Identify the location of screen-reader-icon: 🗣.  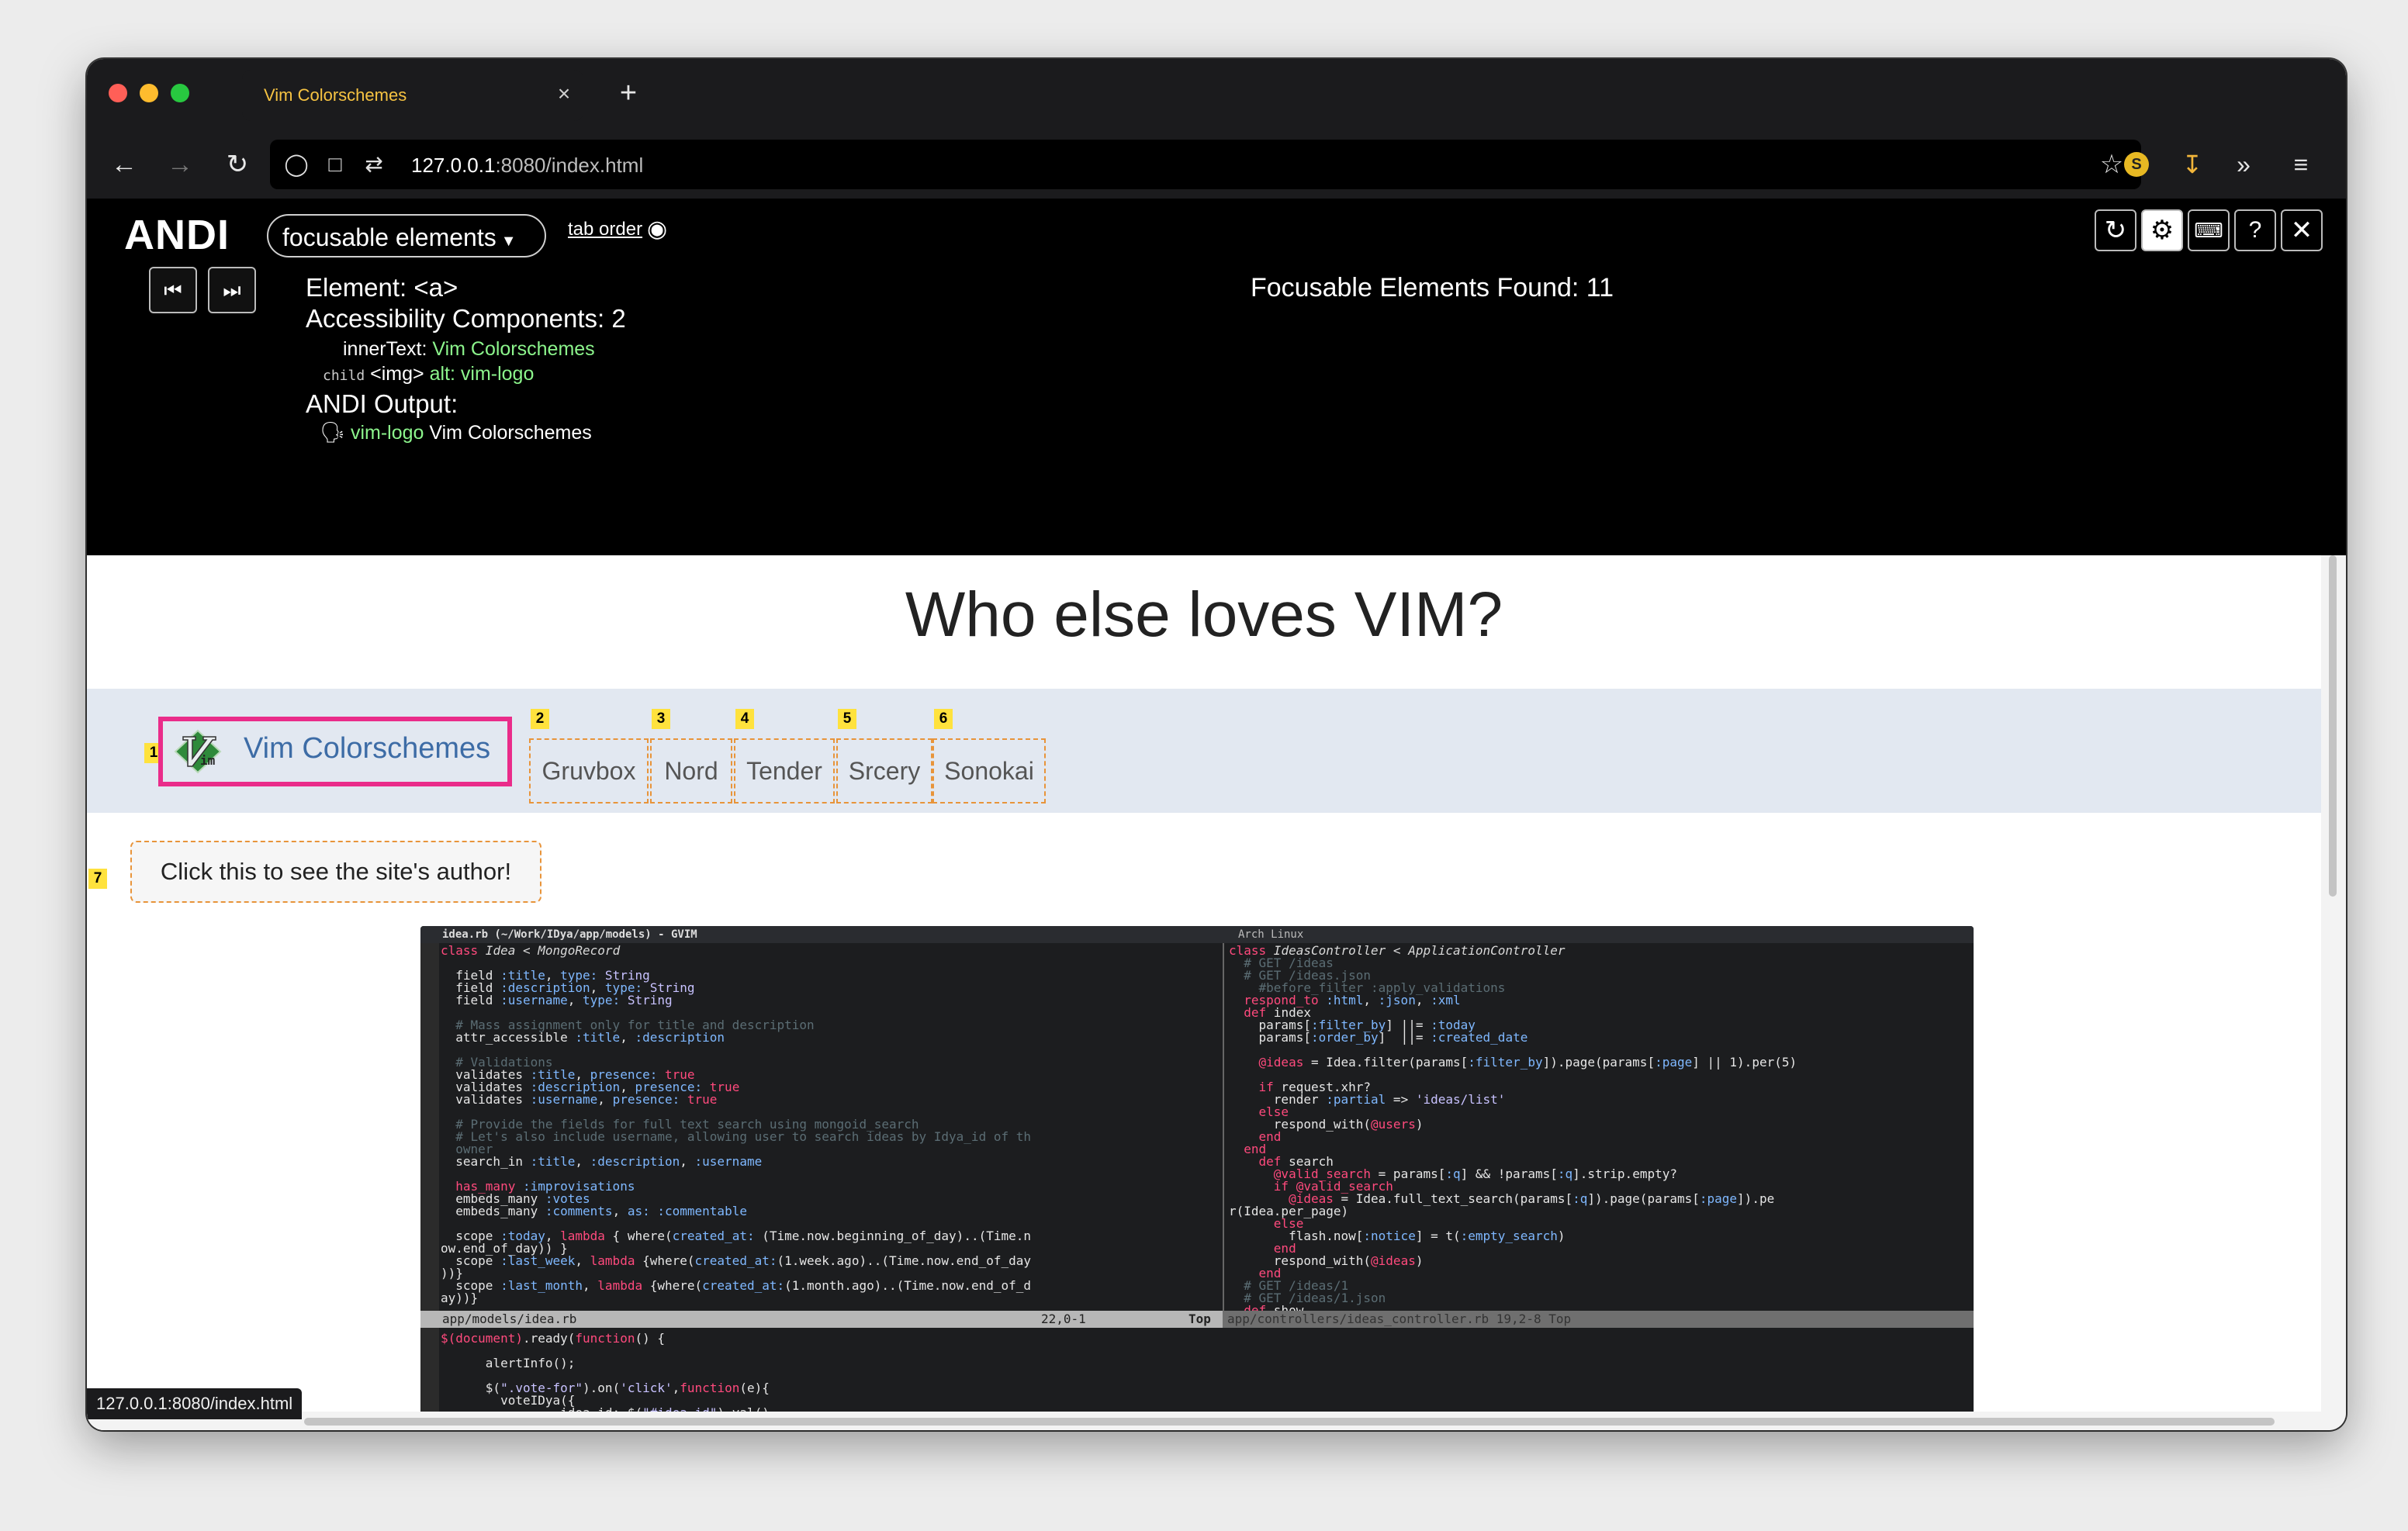
(333, 432).